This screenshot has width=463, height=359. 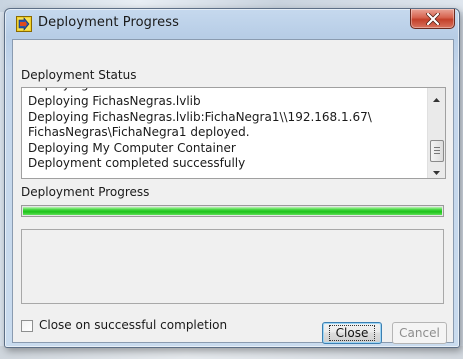 I want to click on close-button-label: Close, so click(x=352, y=333).